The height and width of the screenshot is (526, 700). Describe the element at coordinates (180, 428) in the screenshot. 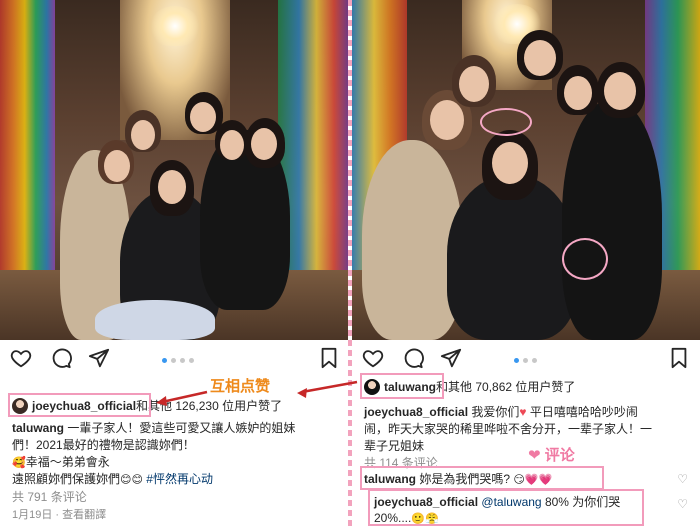

I see `caption-text: 一輩子家人！愛這些可愛又讓人嫉妒的姐妹` at that location.